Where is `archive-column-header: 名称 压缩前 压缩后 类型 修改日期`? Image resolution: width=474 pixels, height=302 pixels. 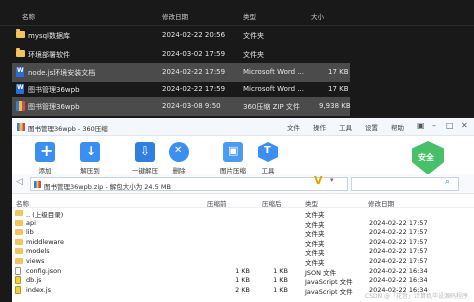 archive-column-header: 名称 压缩前 压缩后 类型 修改日期 is located at coordinates (243, 202).